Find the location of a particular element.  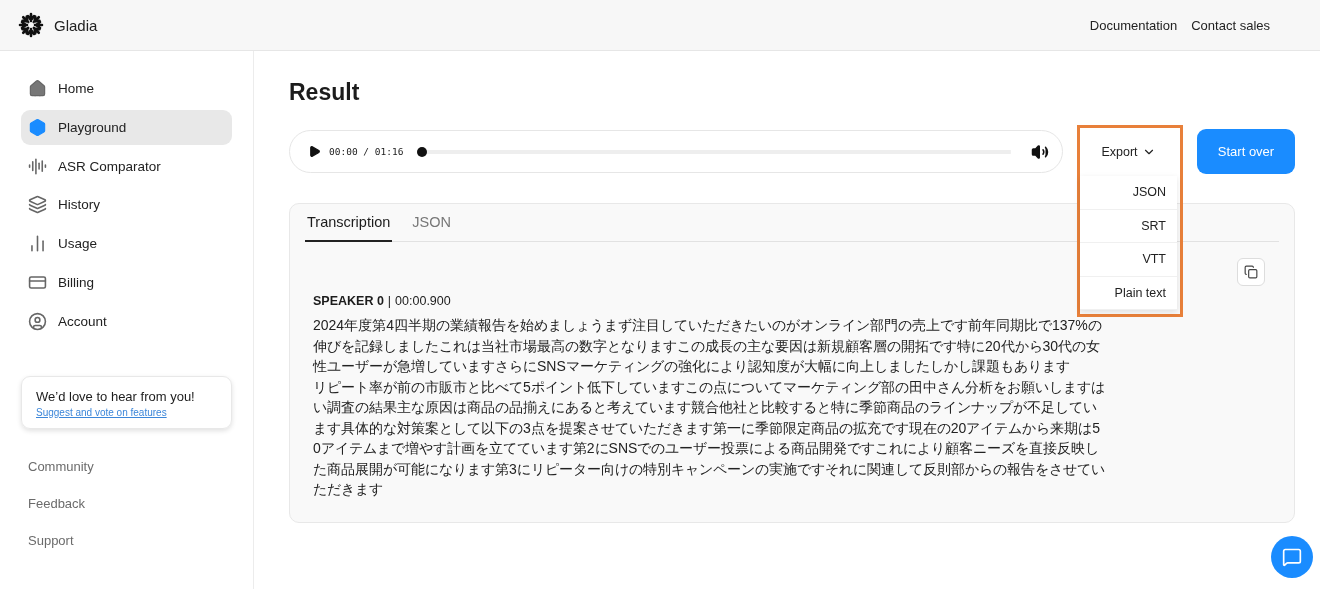

house-icon is located at coordinates (37, 88).